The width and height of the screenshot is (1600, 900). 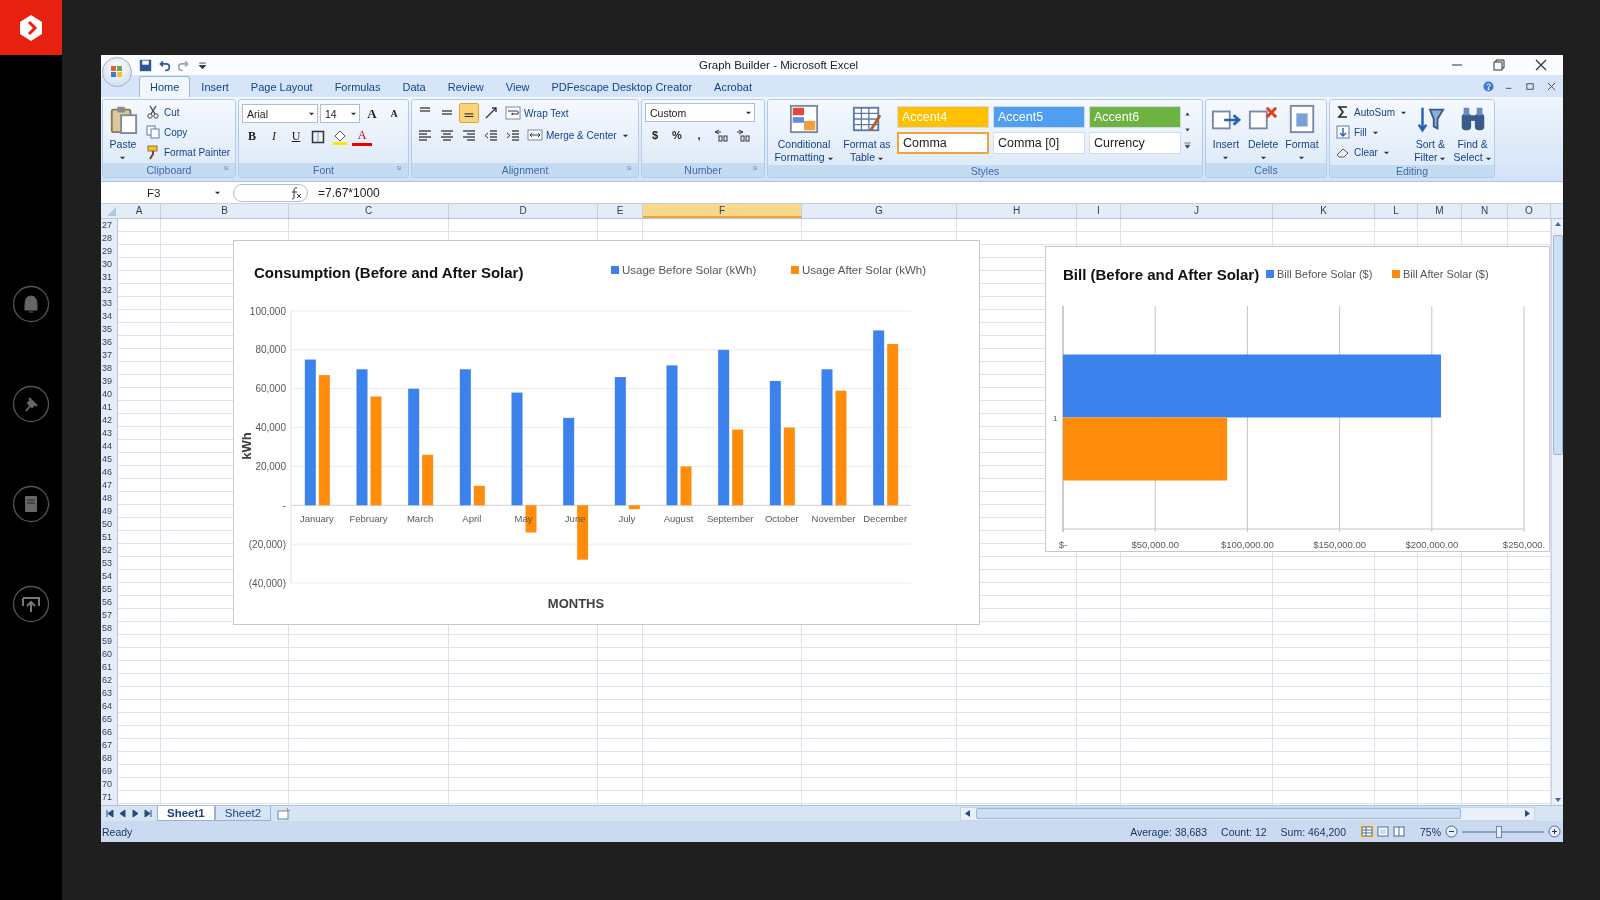 I want to click on cell-style-swatch: Currency, so click(x=1135, y=143).